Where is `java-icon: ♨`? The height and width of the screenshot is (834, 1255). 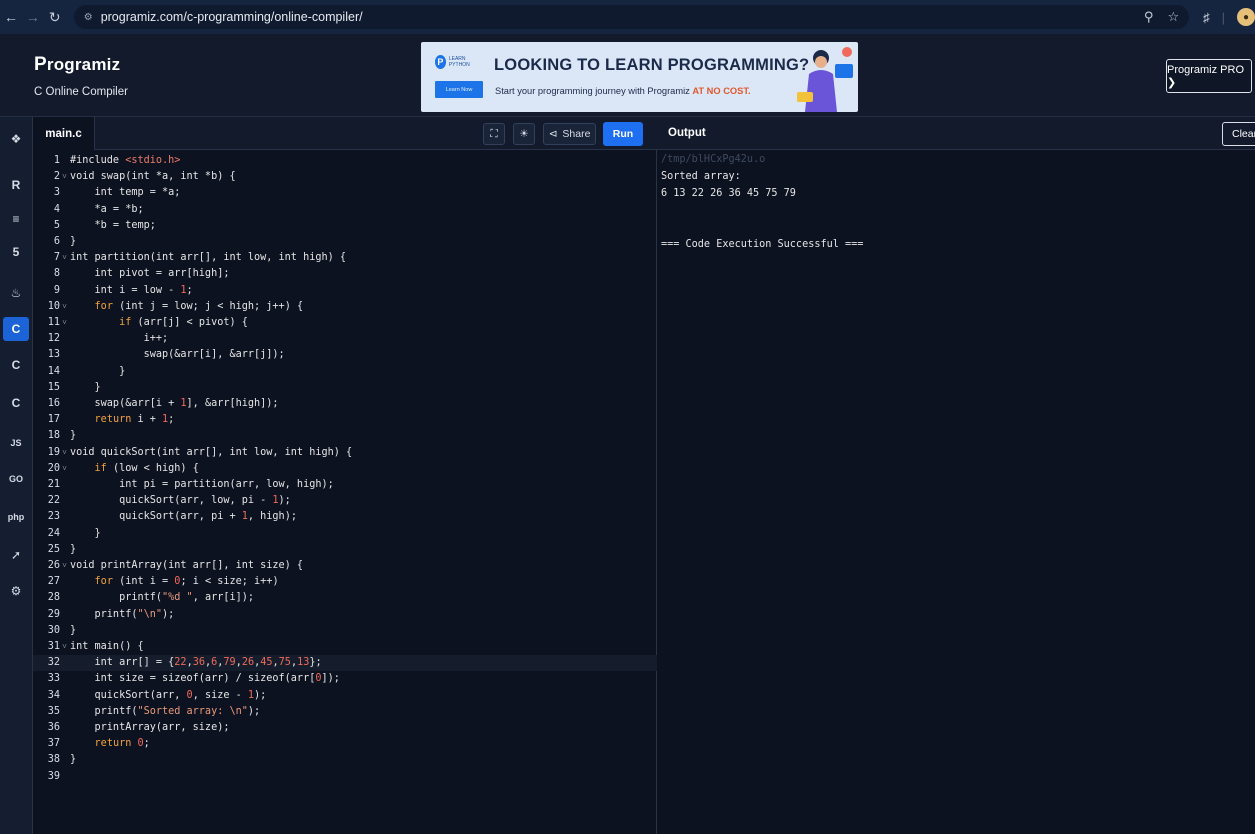 java-icon: ♨ is located at coordinates (16, 293).